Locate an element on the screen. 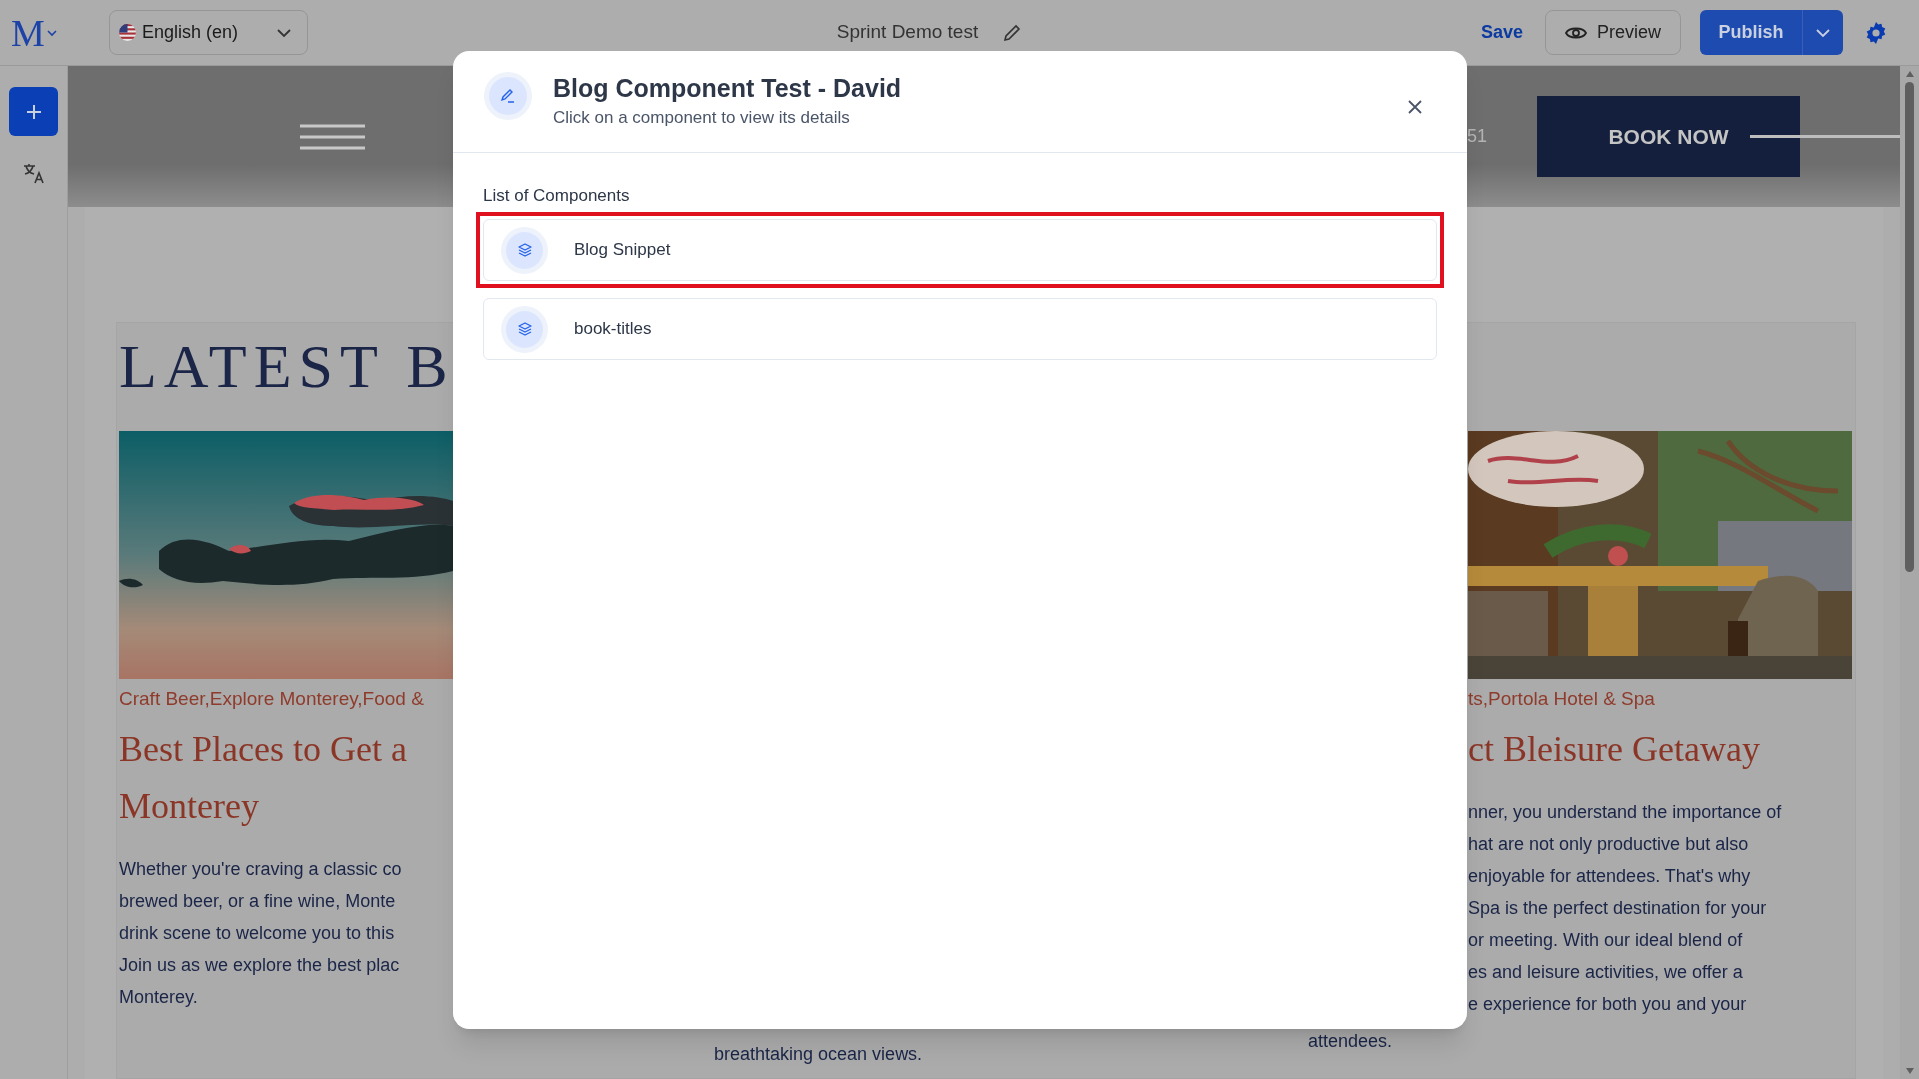  scroll-up-icon is located at coordinates (1909, 74).